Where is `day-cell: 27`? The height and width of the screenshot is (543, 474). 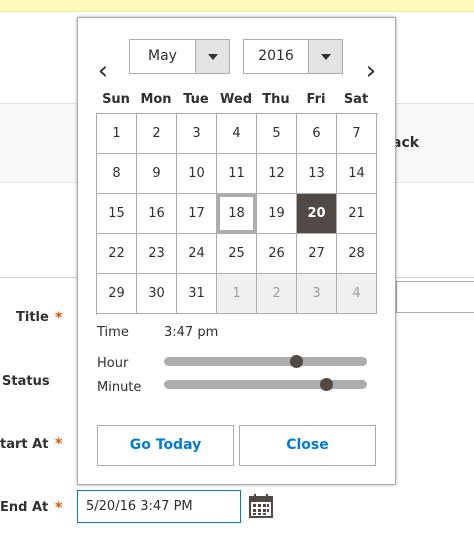 day-cell: 27 is located at coordinates (317, 254).